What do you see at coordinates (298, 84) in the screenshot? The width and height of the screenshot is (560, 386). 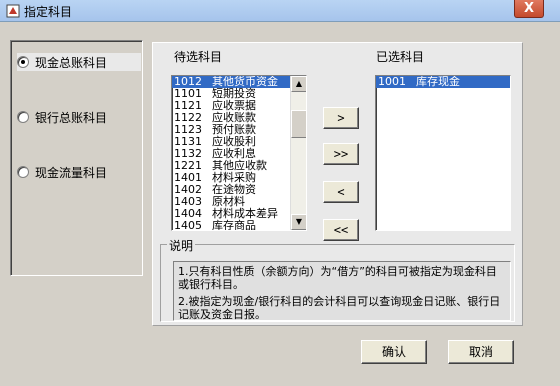 I see `scroll-up-icon: ▲` at bounding box center [298, 84].